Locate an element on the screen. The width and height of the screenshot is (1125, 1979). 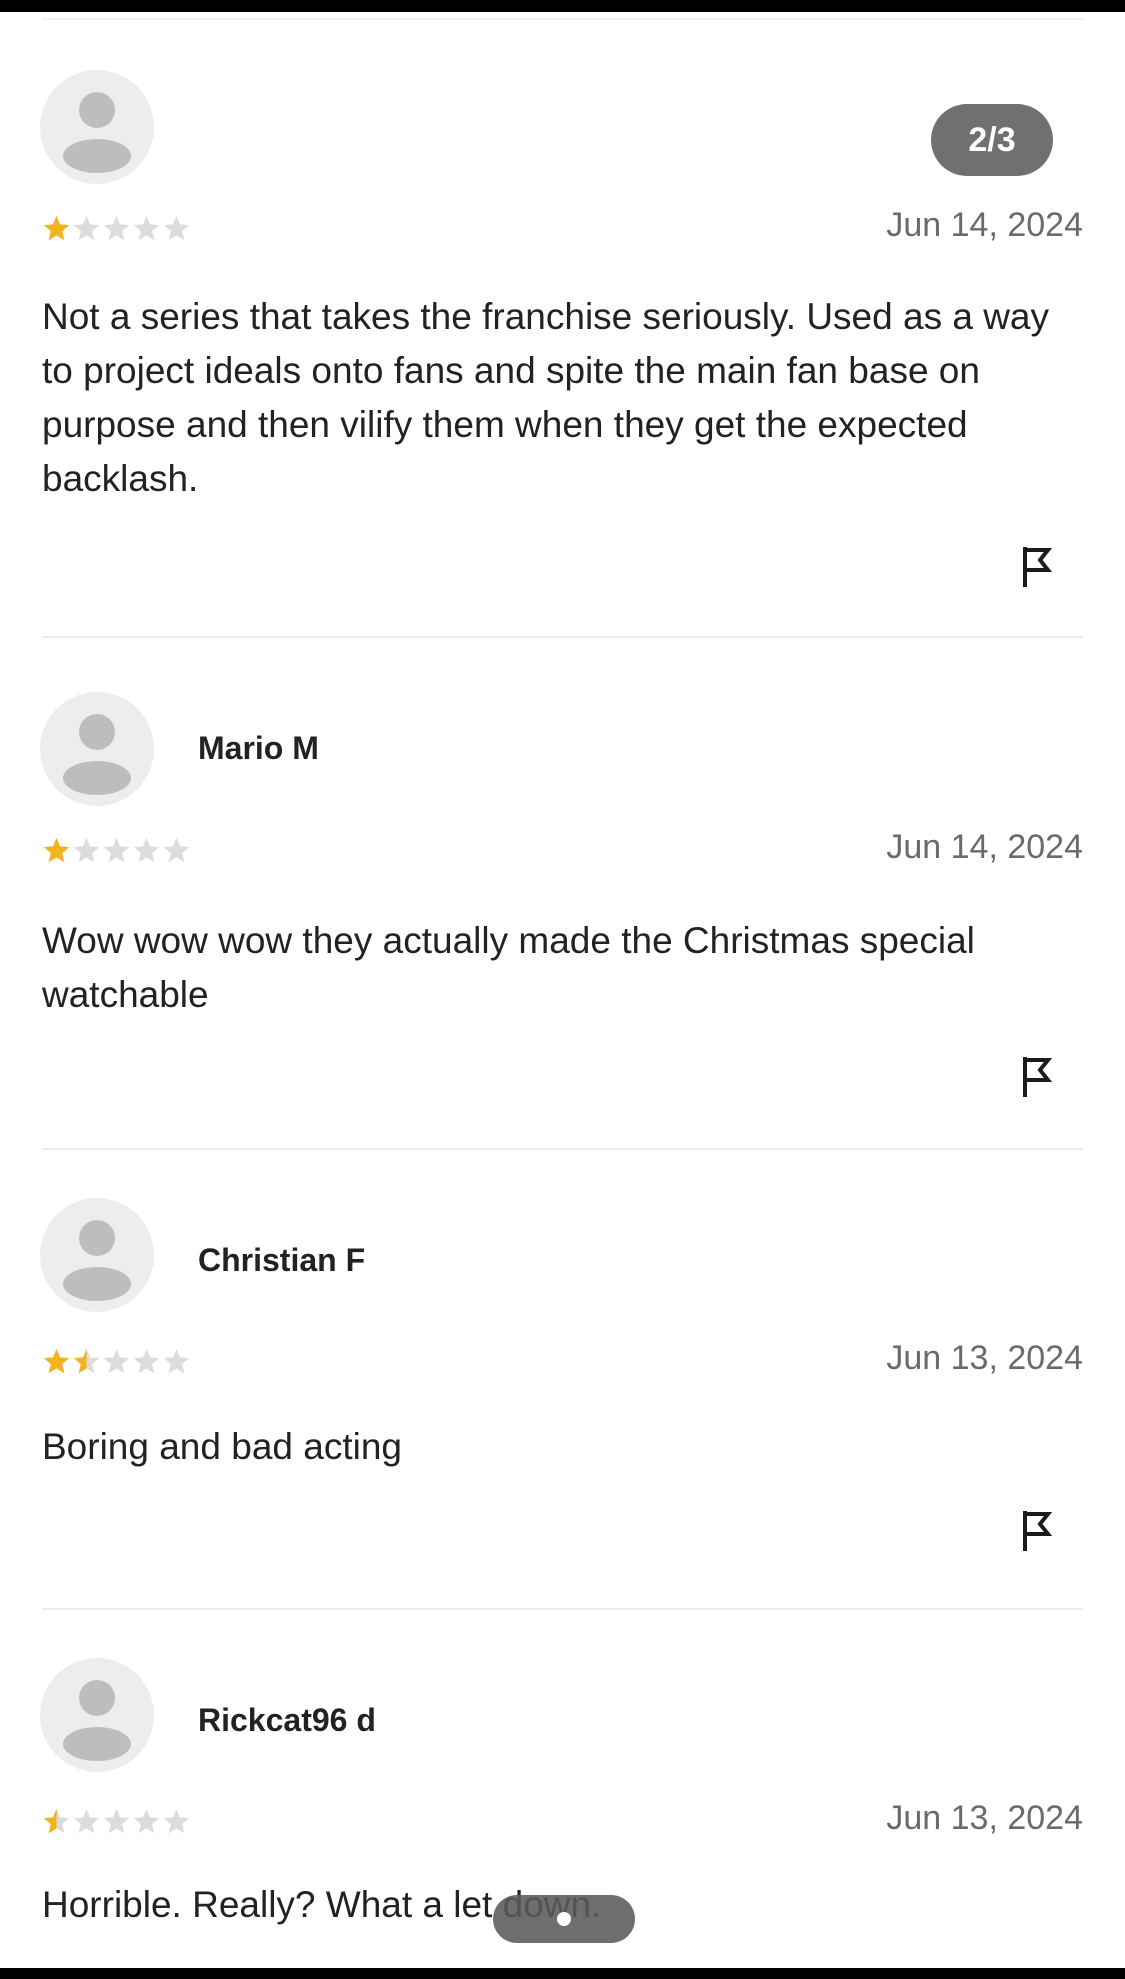
page-indicator is located at coordinates (564, 1919).